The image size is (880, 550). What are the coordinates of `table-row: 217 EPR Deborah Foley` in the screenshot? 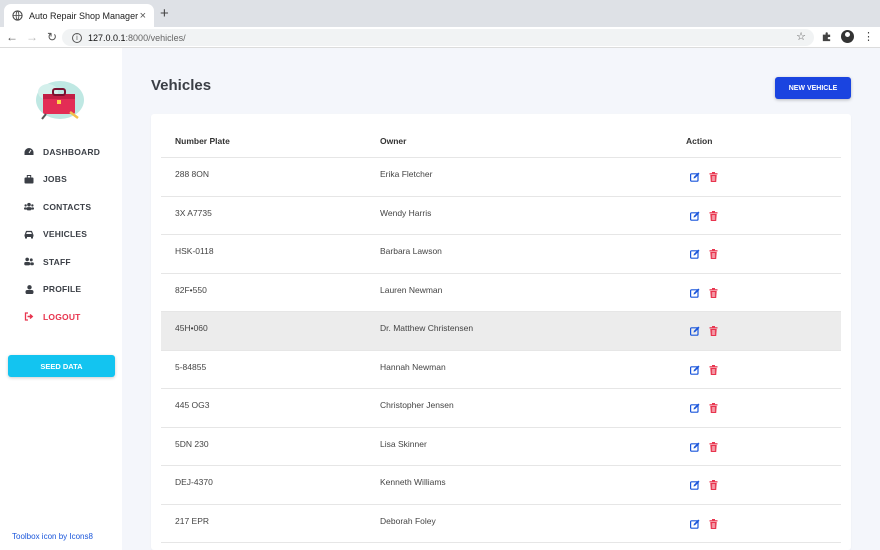 It's located at (501, 524).